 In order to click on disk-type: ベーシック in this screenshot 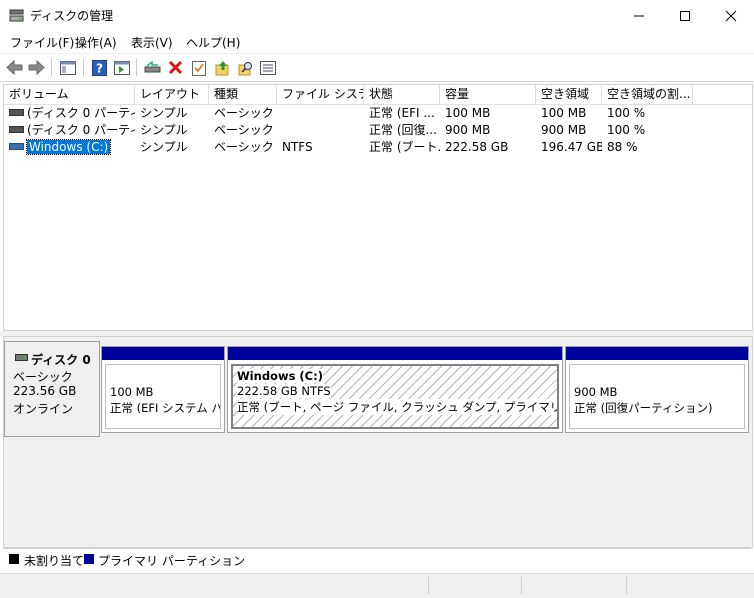, I will do `click(43, 377)`.